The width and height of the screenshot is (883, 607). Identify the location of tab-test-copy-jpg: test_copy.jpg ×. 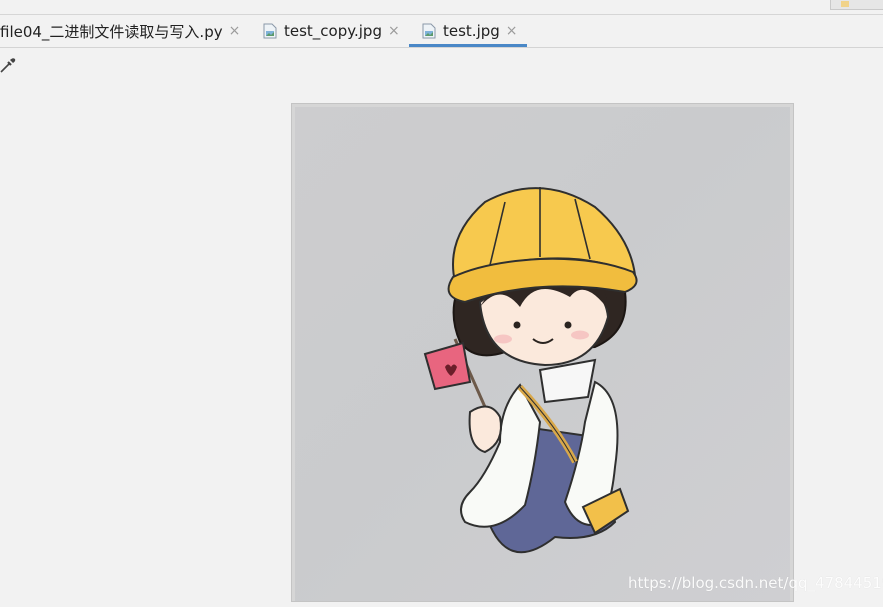
(331, 31).